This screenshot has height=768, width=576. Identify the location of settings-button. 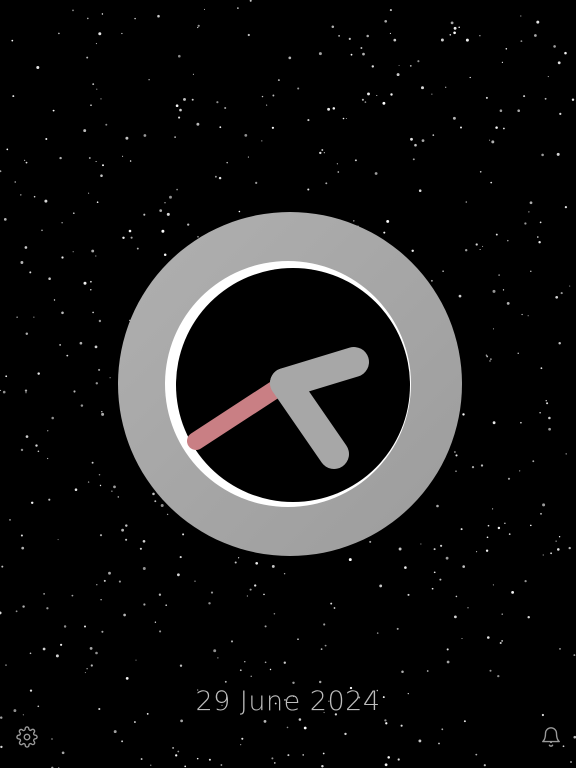
(27, 737).